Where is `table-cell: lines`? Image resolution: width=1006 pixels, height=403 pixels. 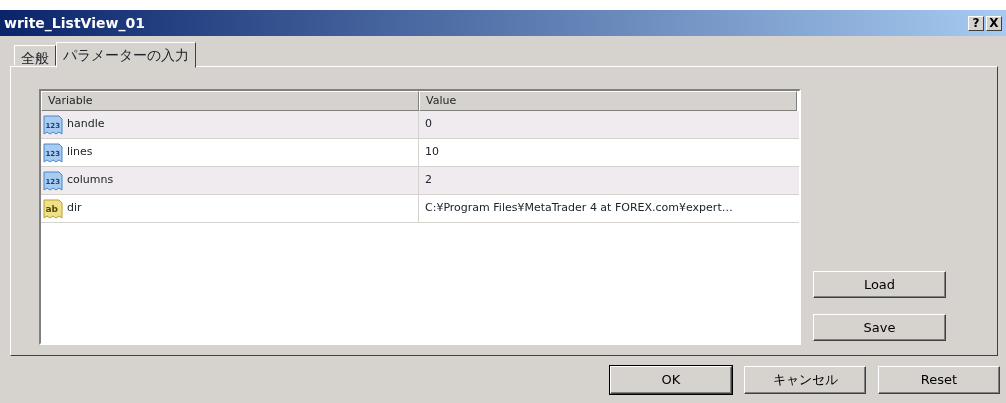 table-cell: lines is located at coordinates (80, 152).